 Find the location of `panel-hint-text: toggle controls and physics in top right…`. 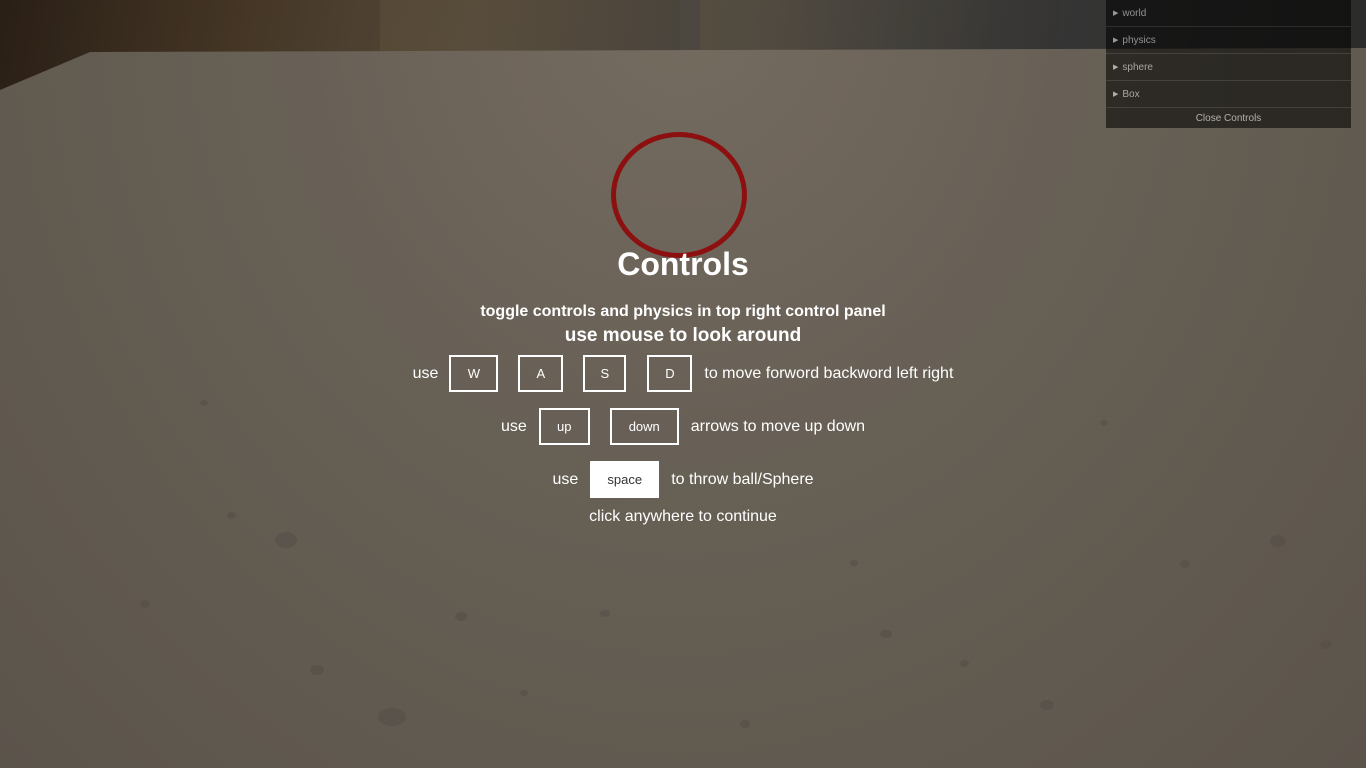

panel-hint-text: toggle controls and physics in top right… is located at coordinates (683, 311).